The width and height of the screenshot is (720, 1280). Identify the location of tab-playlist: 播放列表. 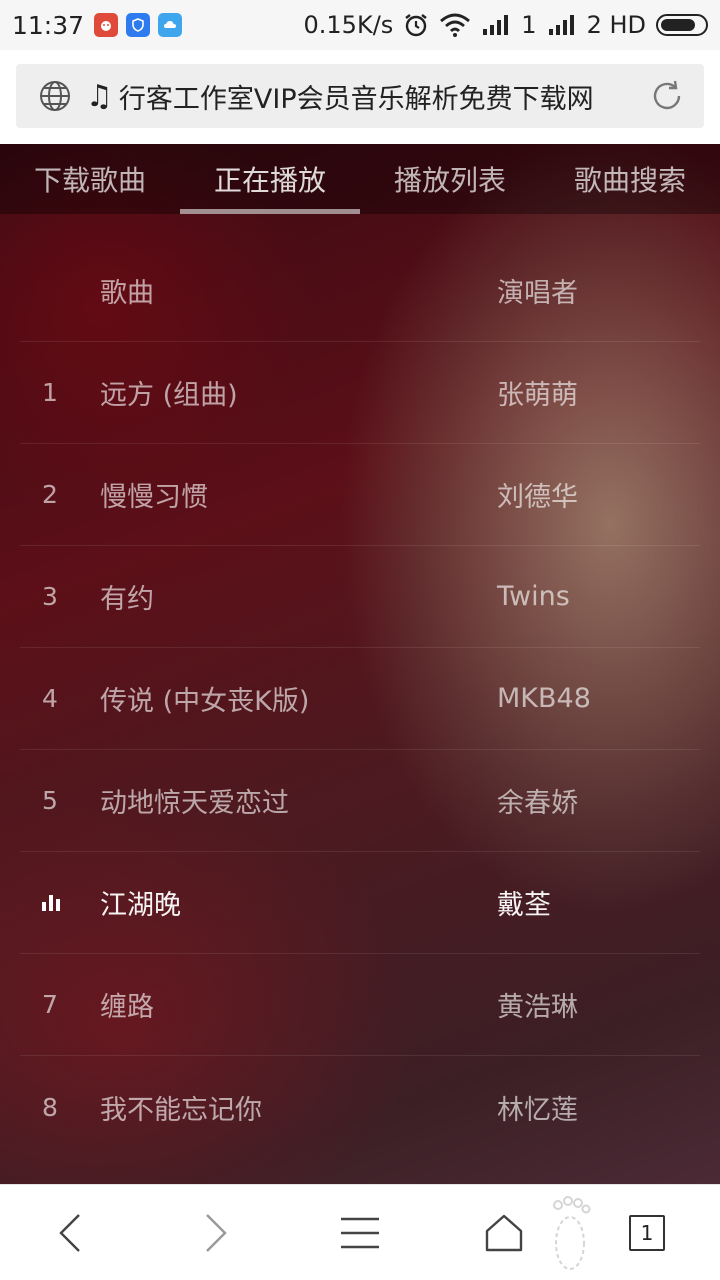
(450, 179).